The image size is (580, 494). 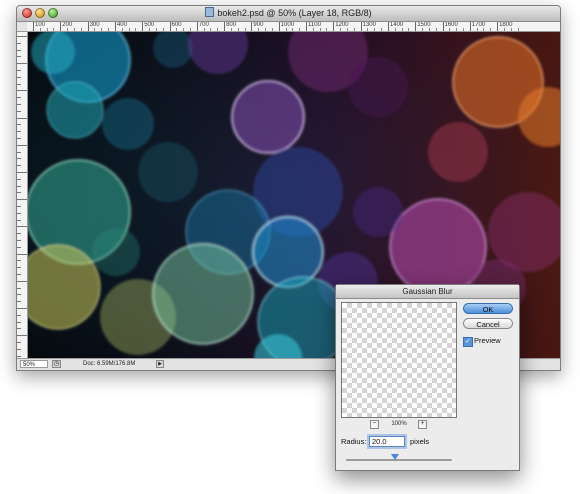 I want to click on document-title-wrap: bokeh2.psd @ 50% (Layer 18, RGB/8), so click(x=288, y=12).